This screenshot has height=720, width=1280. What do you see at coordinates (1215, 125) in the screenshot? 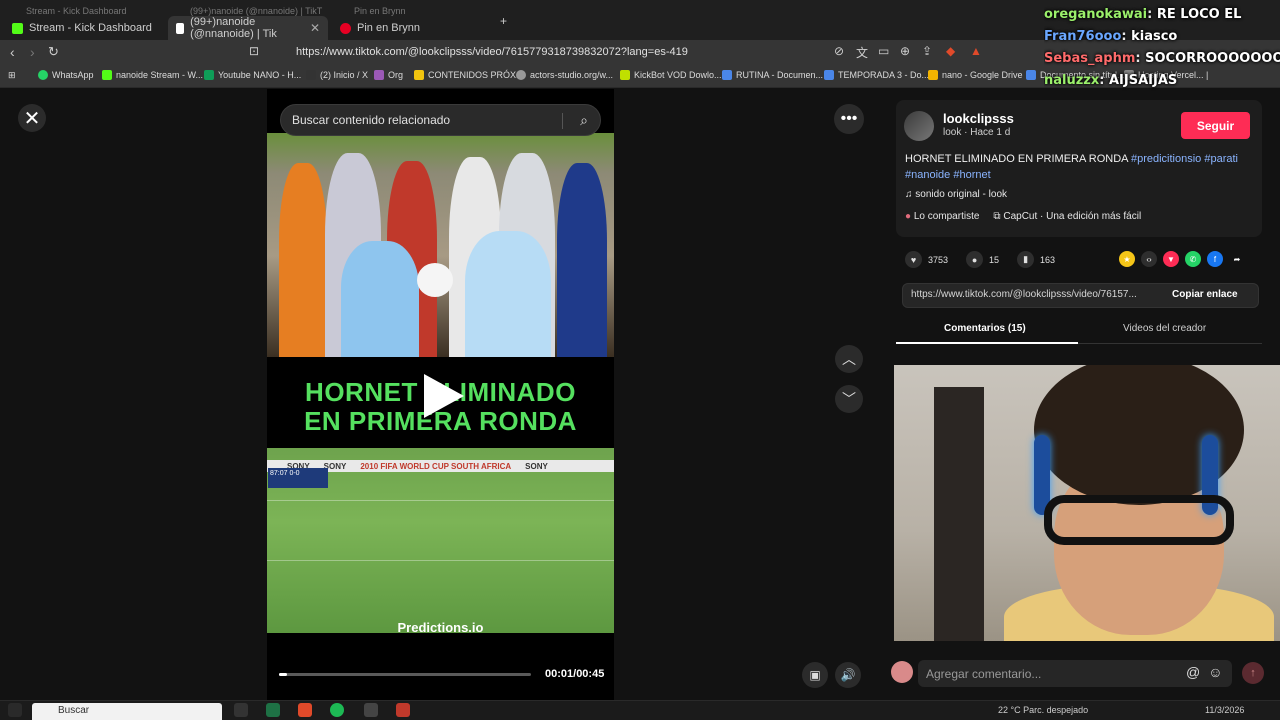
I see `follow-button: Seguir` at bounding box center [1215, 125].